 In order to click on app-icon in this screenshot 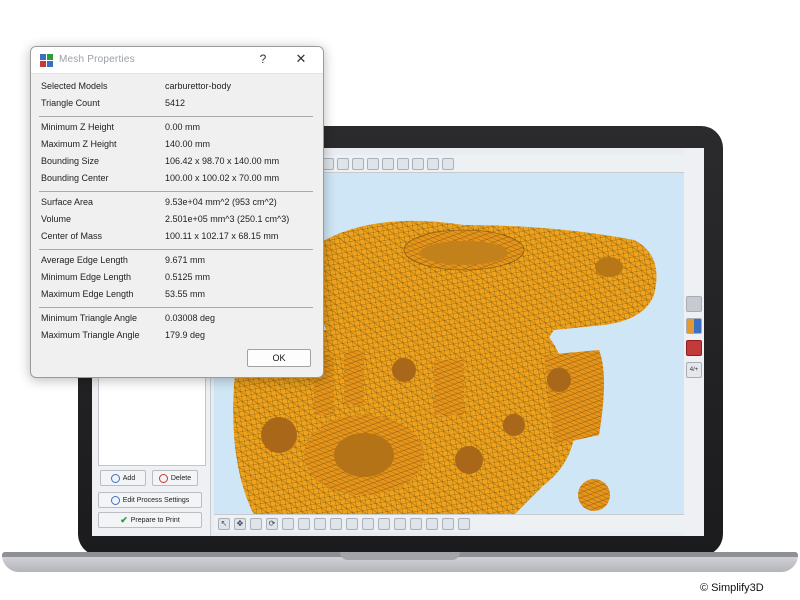, I will do `click(46, 60)`.